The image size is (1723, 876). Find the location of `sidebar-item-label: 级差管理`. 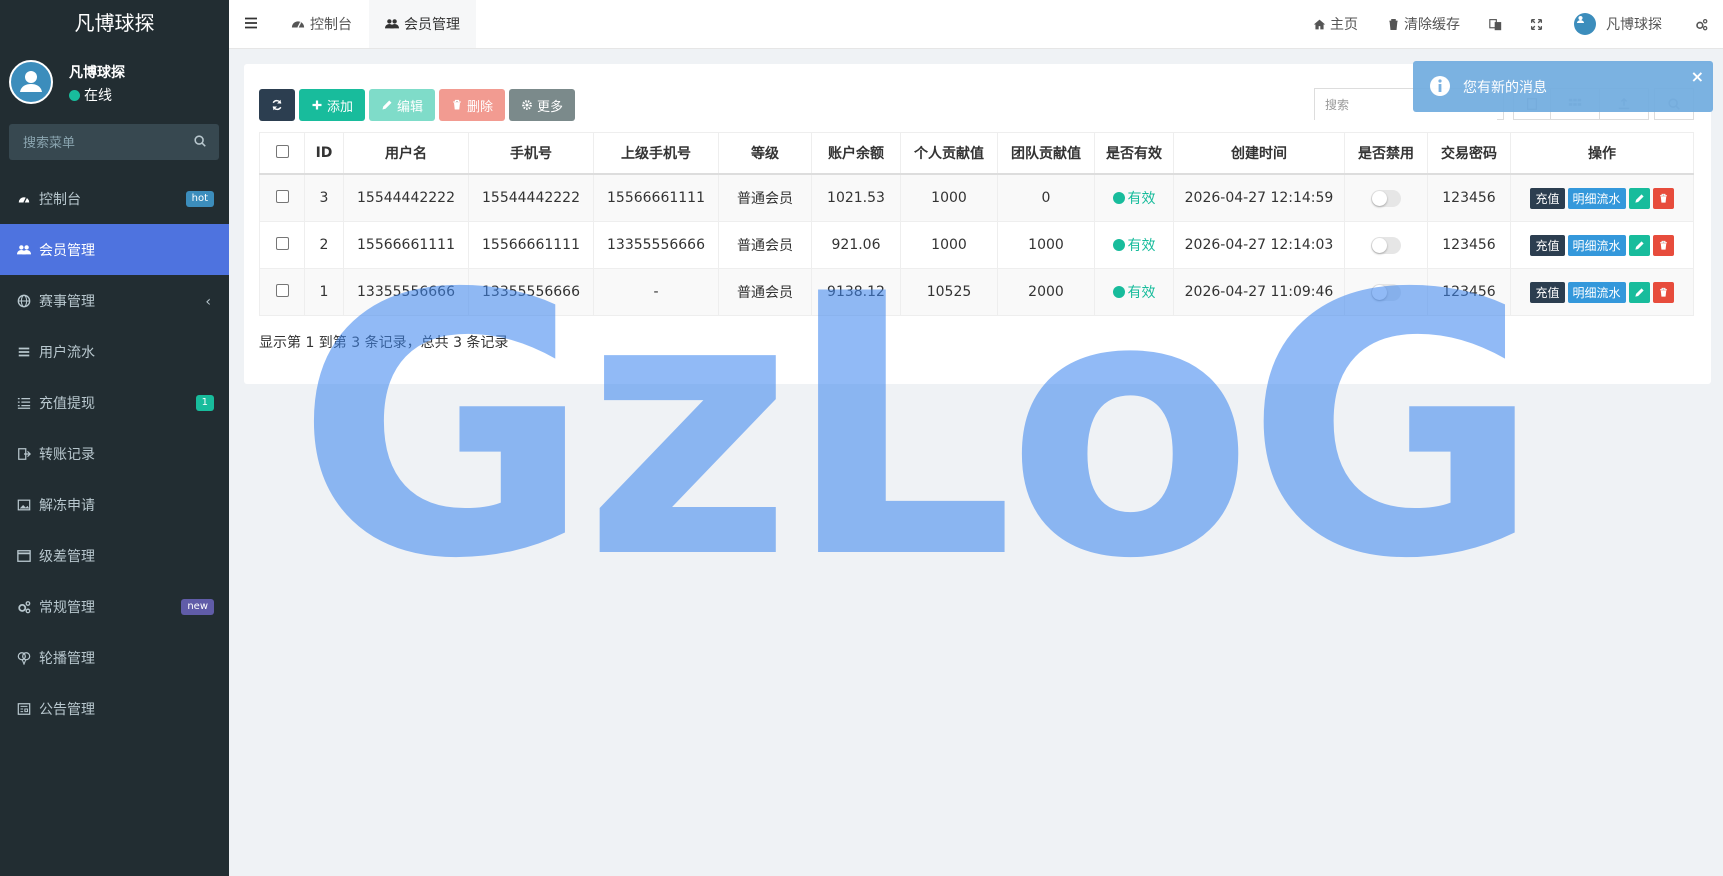

sidebar-item-label: 级差管理 is located at coordinates (67, 556).